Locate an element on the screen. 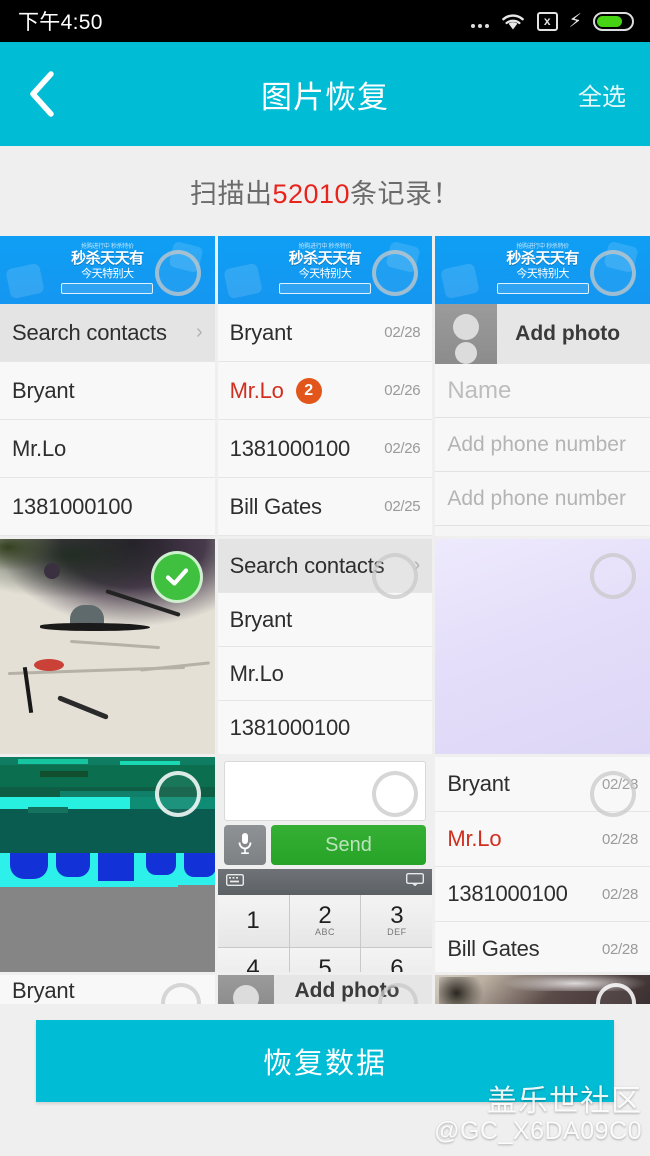  keypad-key: 3 DEF is located at coordinates (397, 921).